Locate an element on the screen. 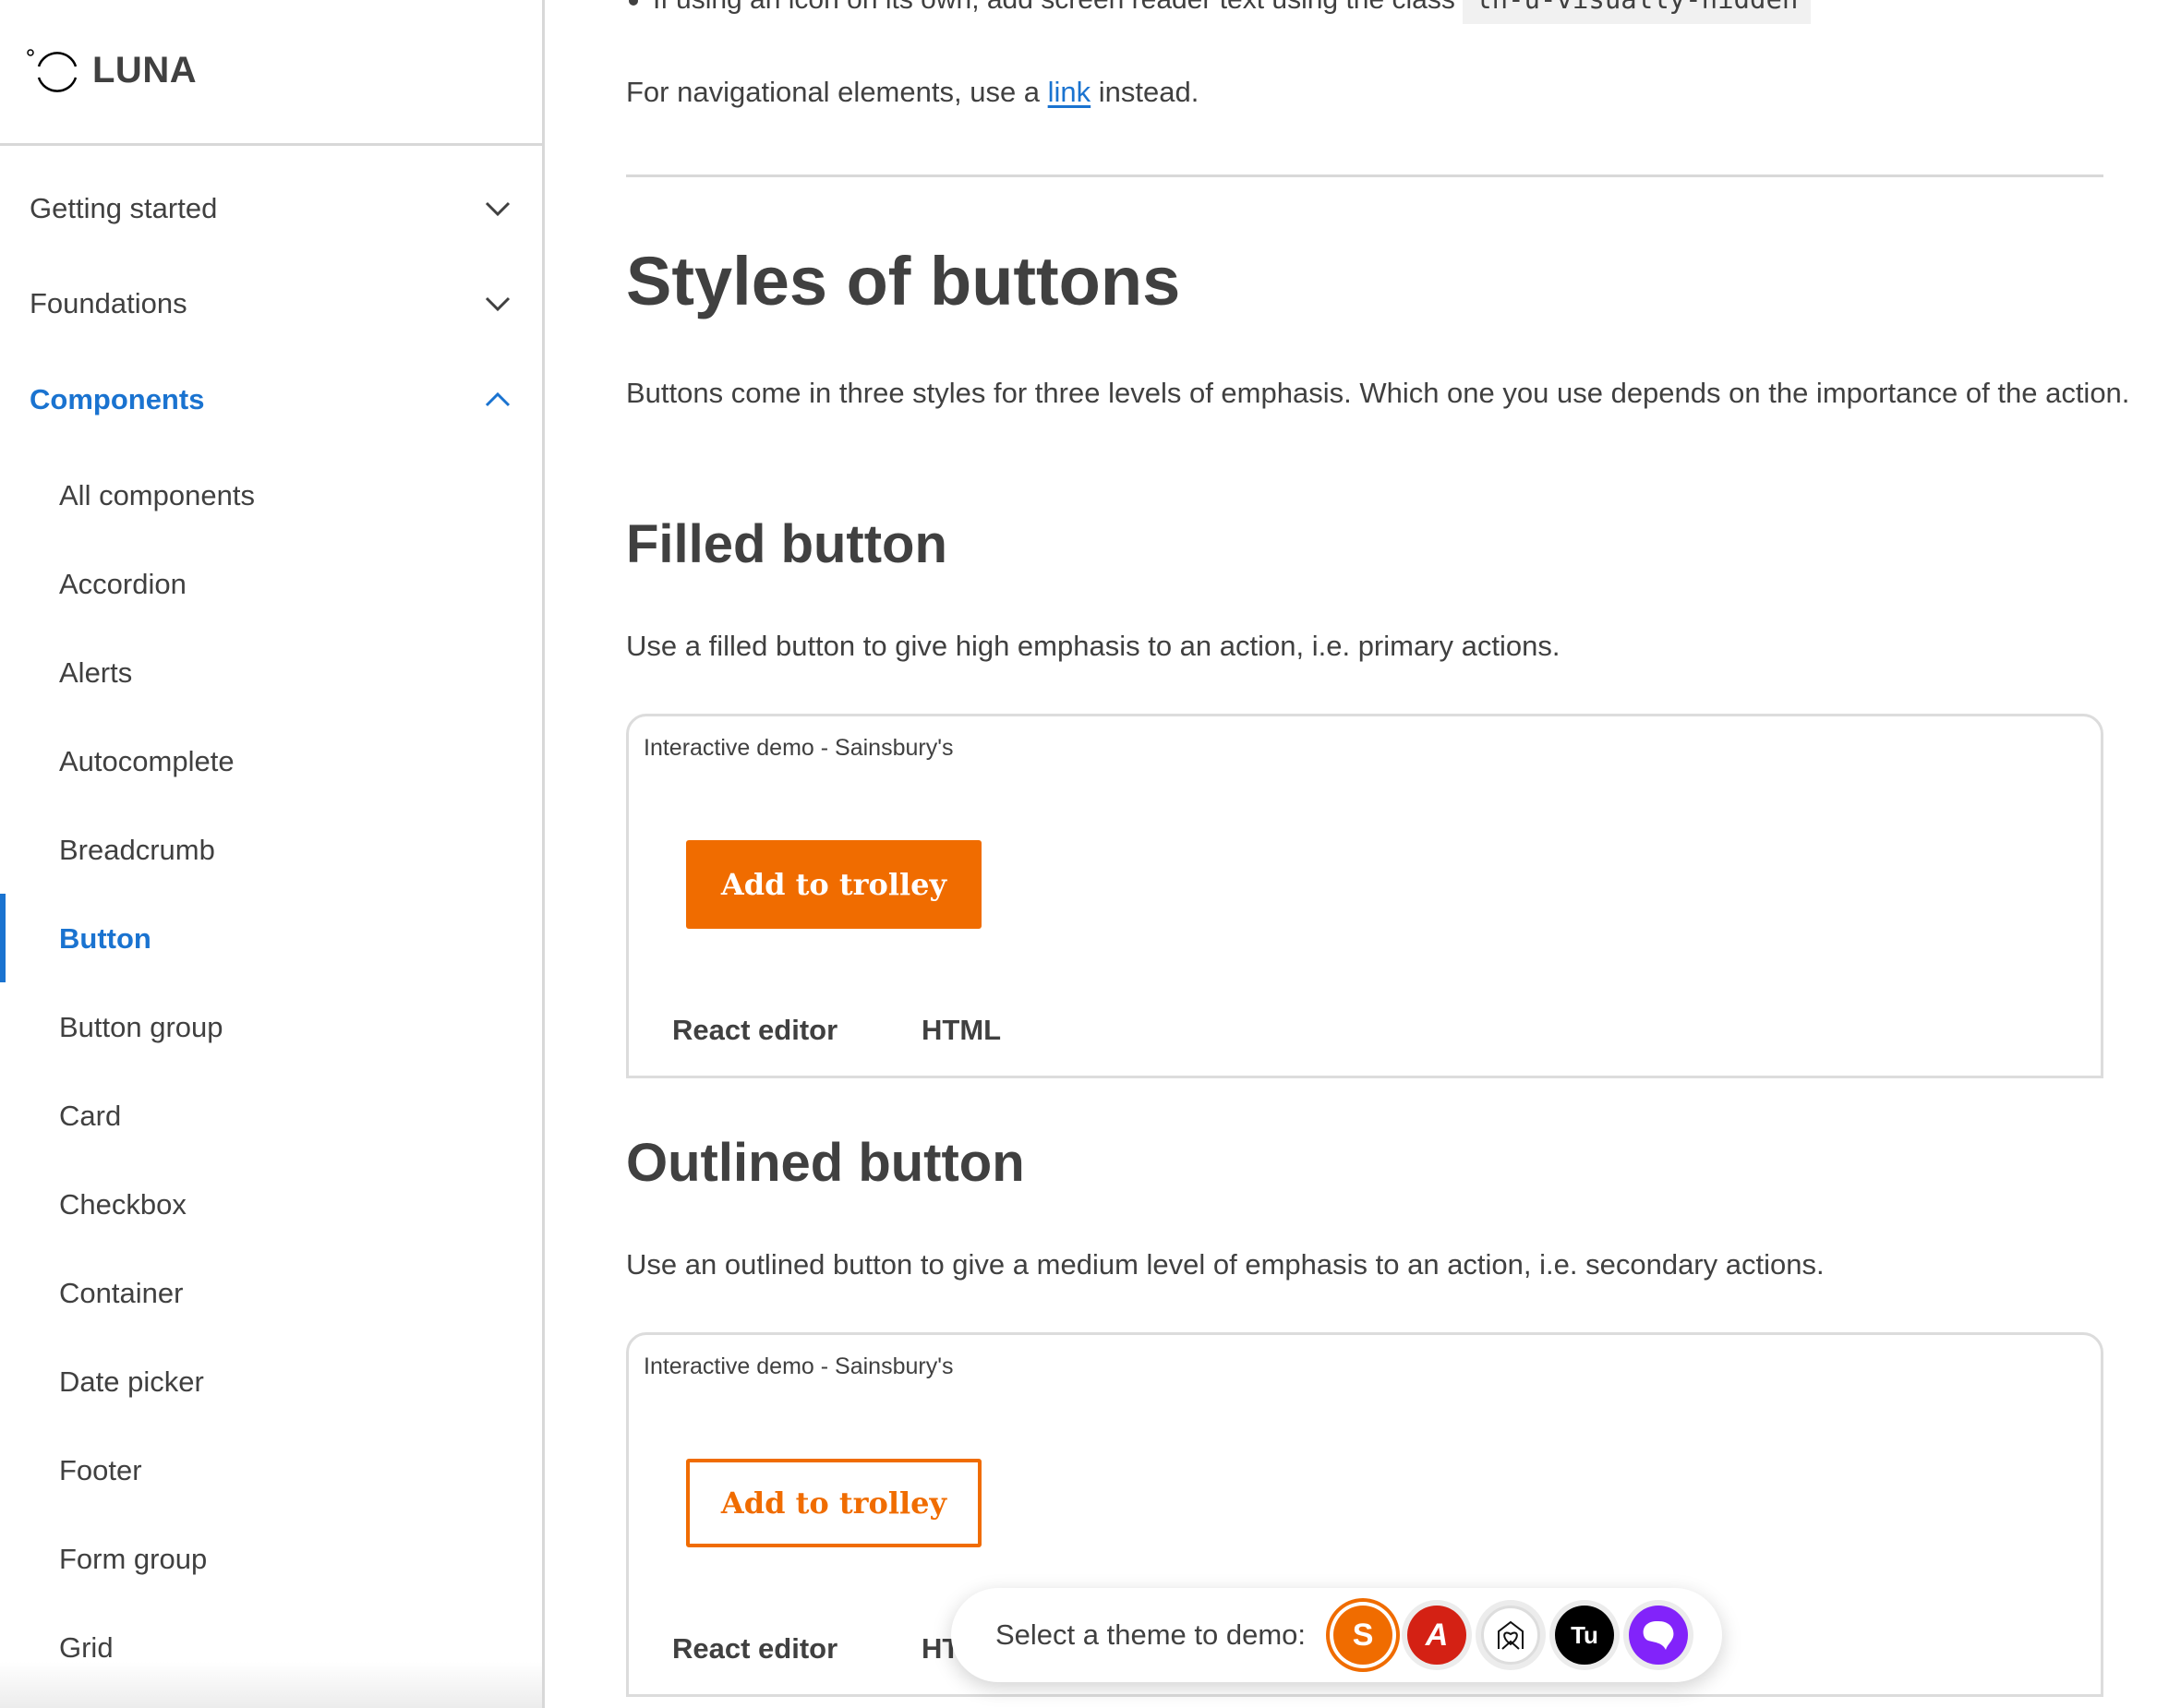  inline-code: ln-u-visually-hidden is located at coordinates (1637, 12).